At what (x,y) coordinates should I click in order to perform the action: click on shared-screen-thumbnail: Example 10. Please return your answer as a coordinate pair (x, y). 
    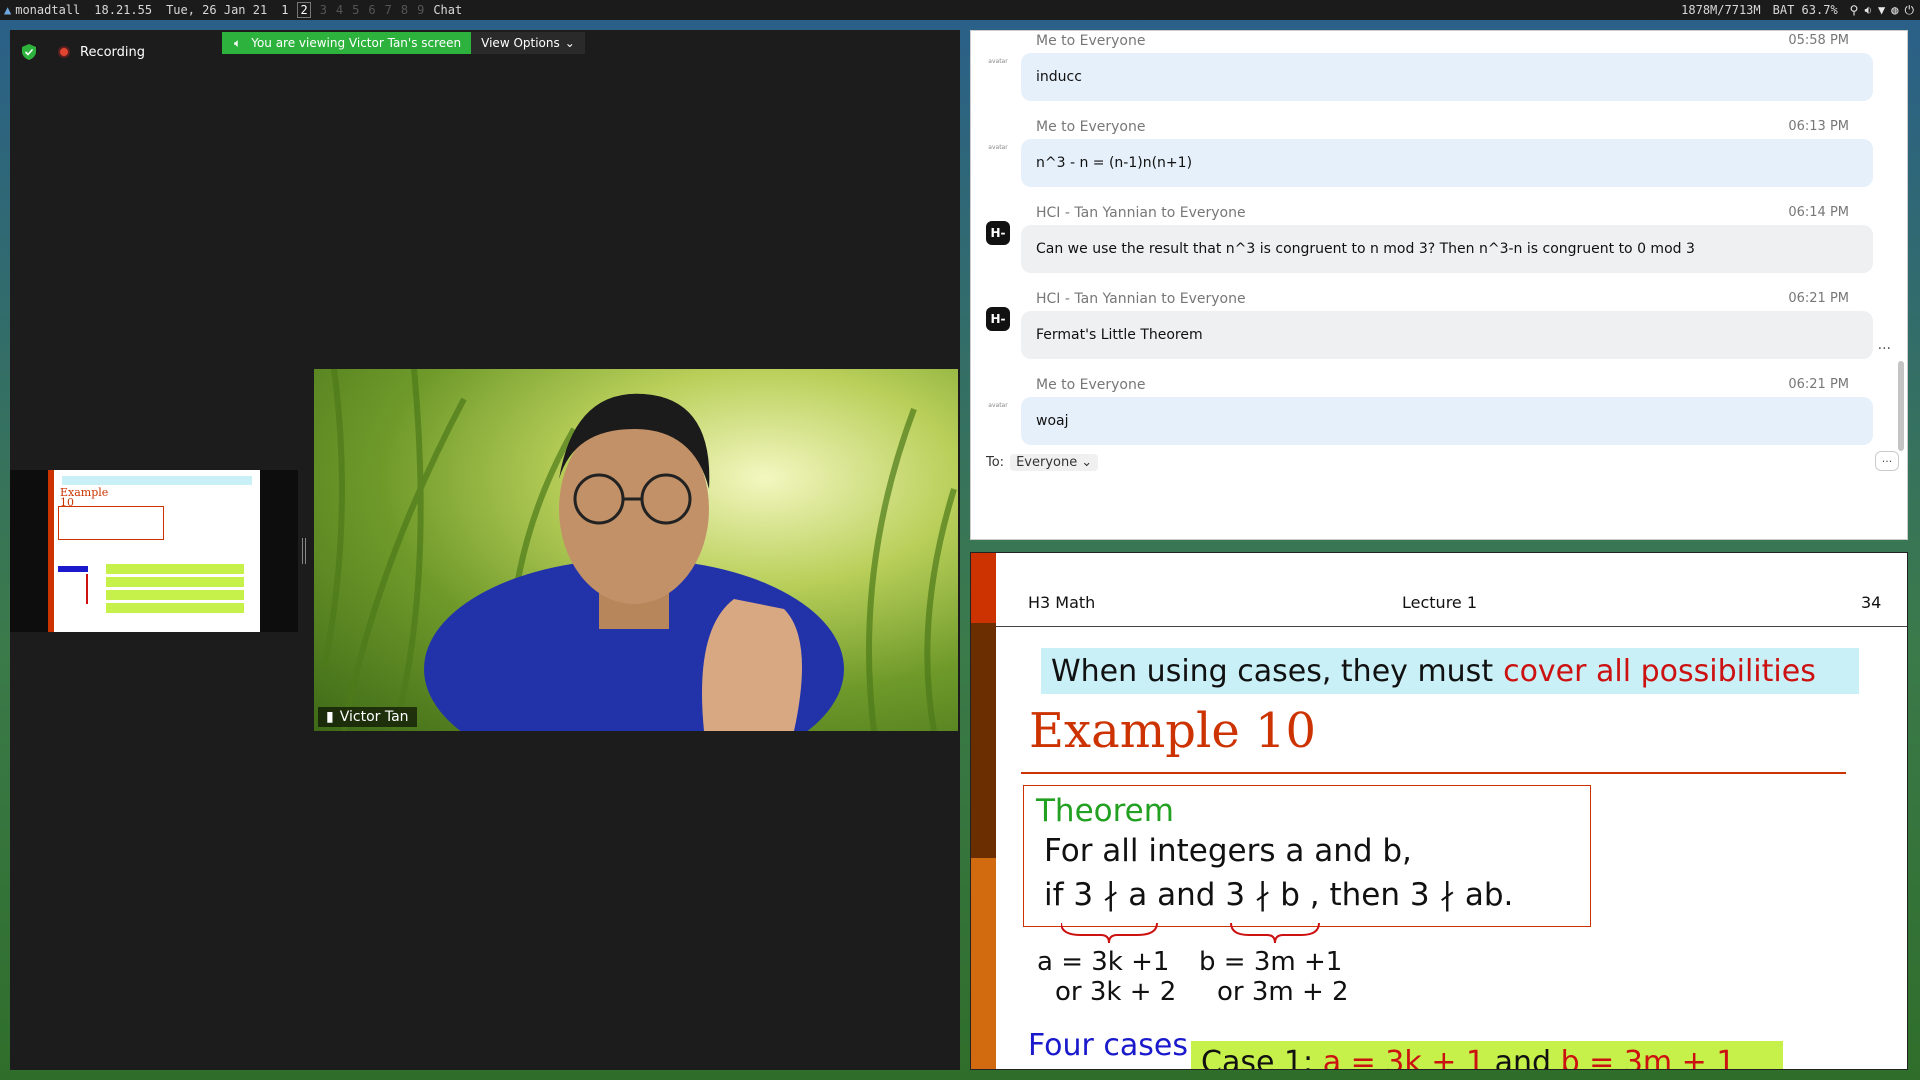
    Looking at the image, I should click on (154, 551).